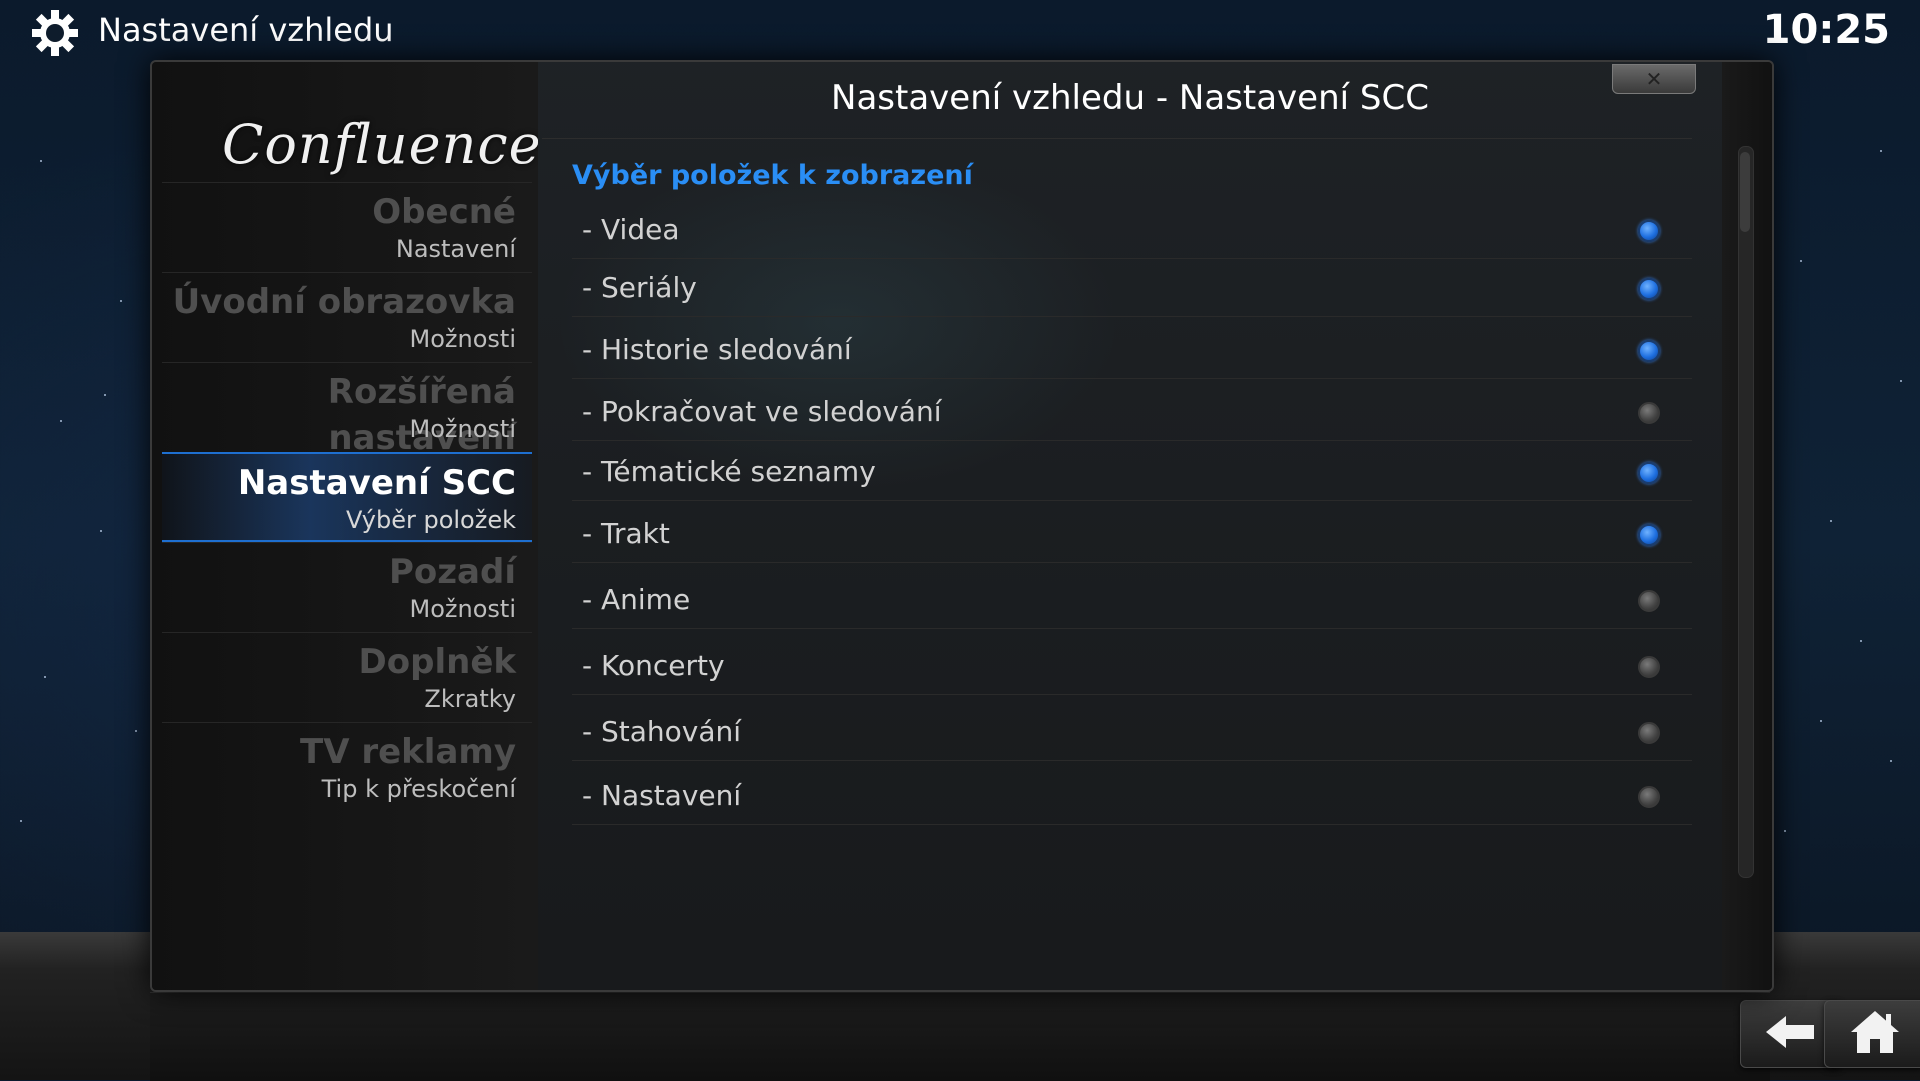 This screenshot has height=1081, width=1920. What do you see at coordinates (636, 599) in the screenshot?
I see `option-label: - Anime` at bounding box center [636, 599].